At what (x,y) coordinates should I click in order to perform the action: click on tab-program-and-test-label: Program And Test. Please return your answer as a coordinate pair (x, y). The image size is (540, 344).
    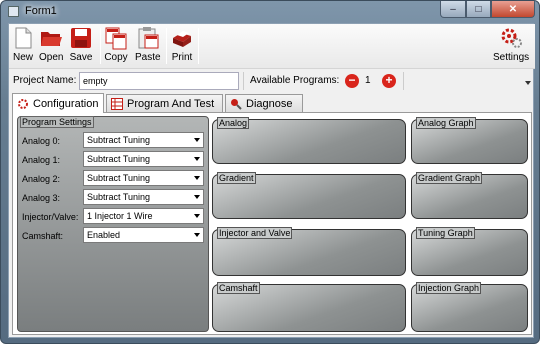
    Looking at the image, I should click on (171, 104).